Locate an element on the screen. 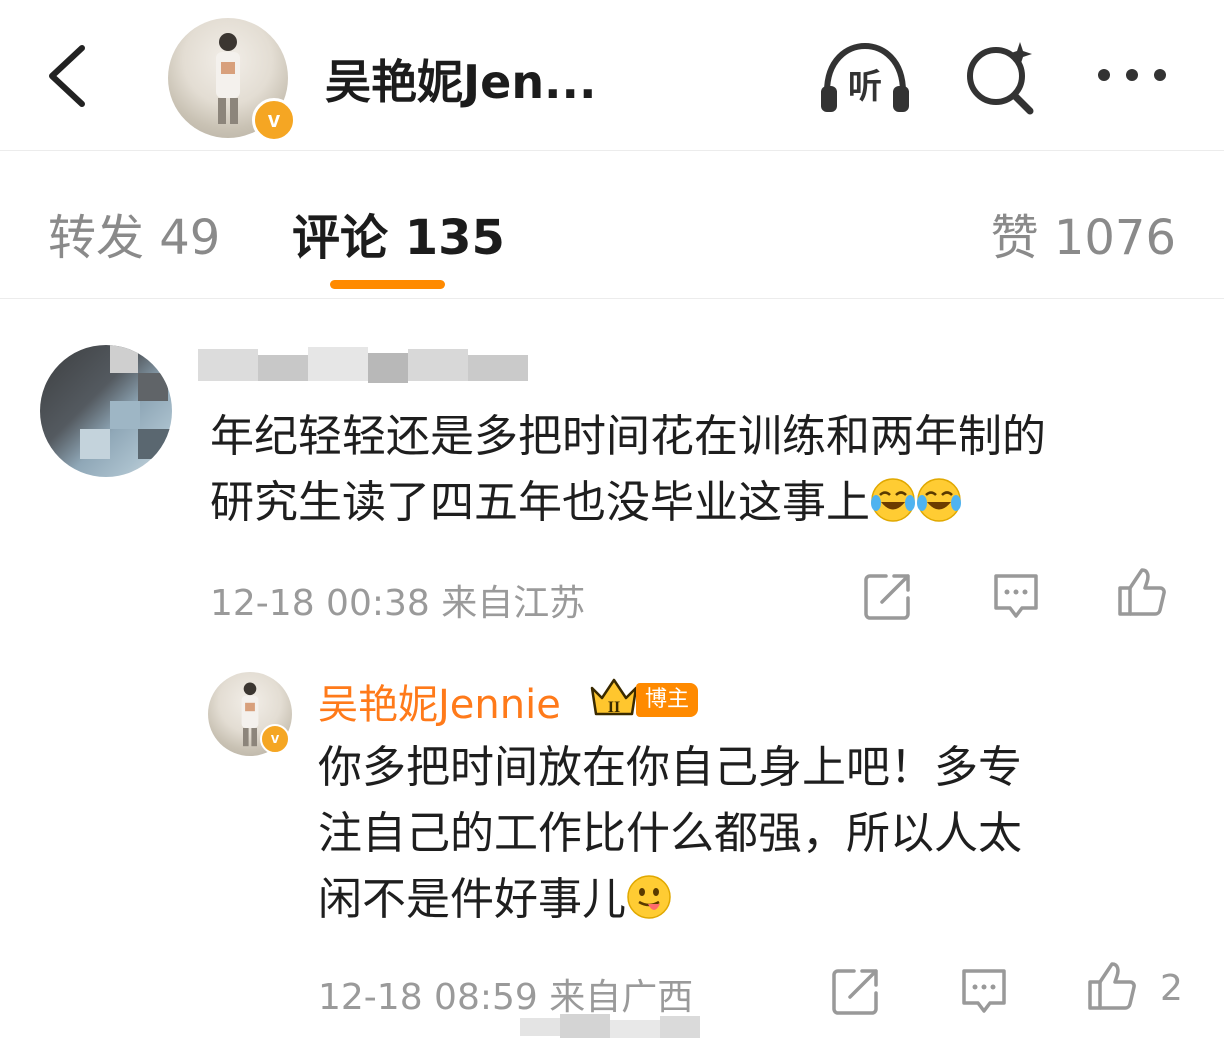  tab-bar: 转发 49 评论 135 赞 1076 is located at coordinates (612, 224).